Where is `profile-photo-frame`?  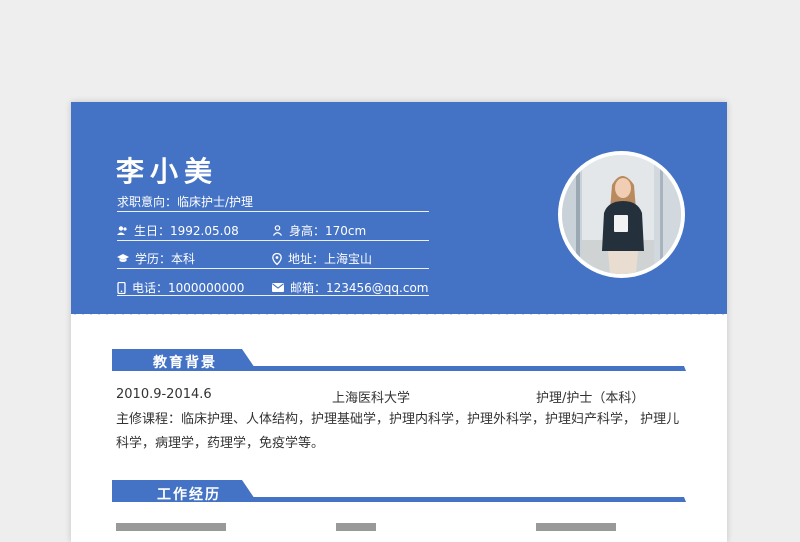 profile-photo-frame is located at coordinates (621, 214).